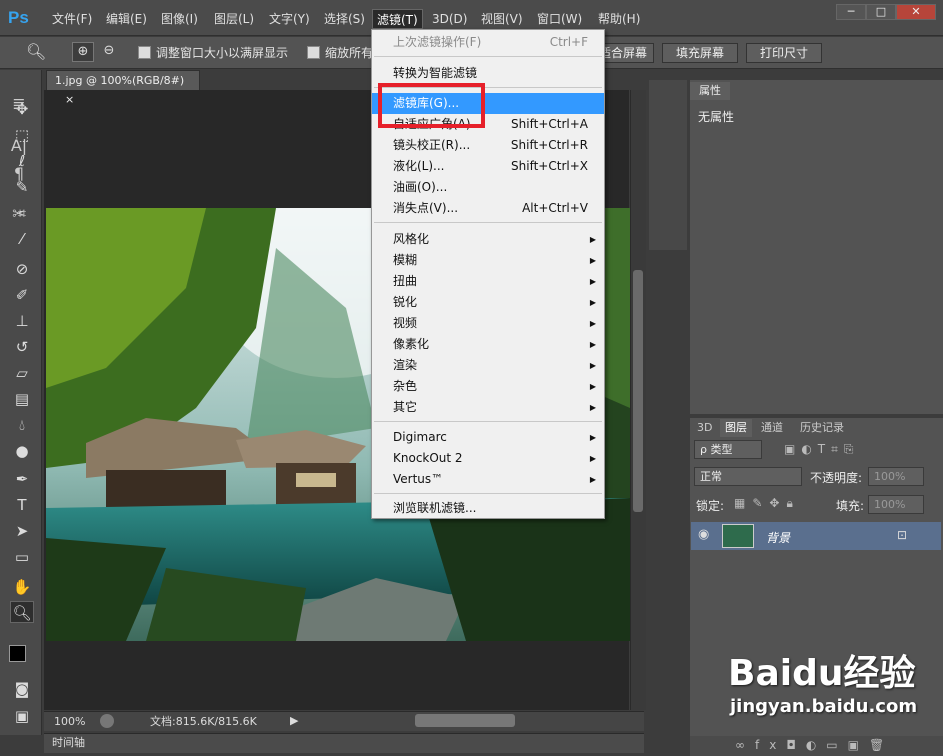 The image size is (943, 756). Describe the element at coordinates (19, 104) in the screenshot. I see `history-panel-icon: ≣` at that location.